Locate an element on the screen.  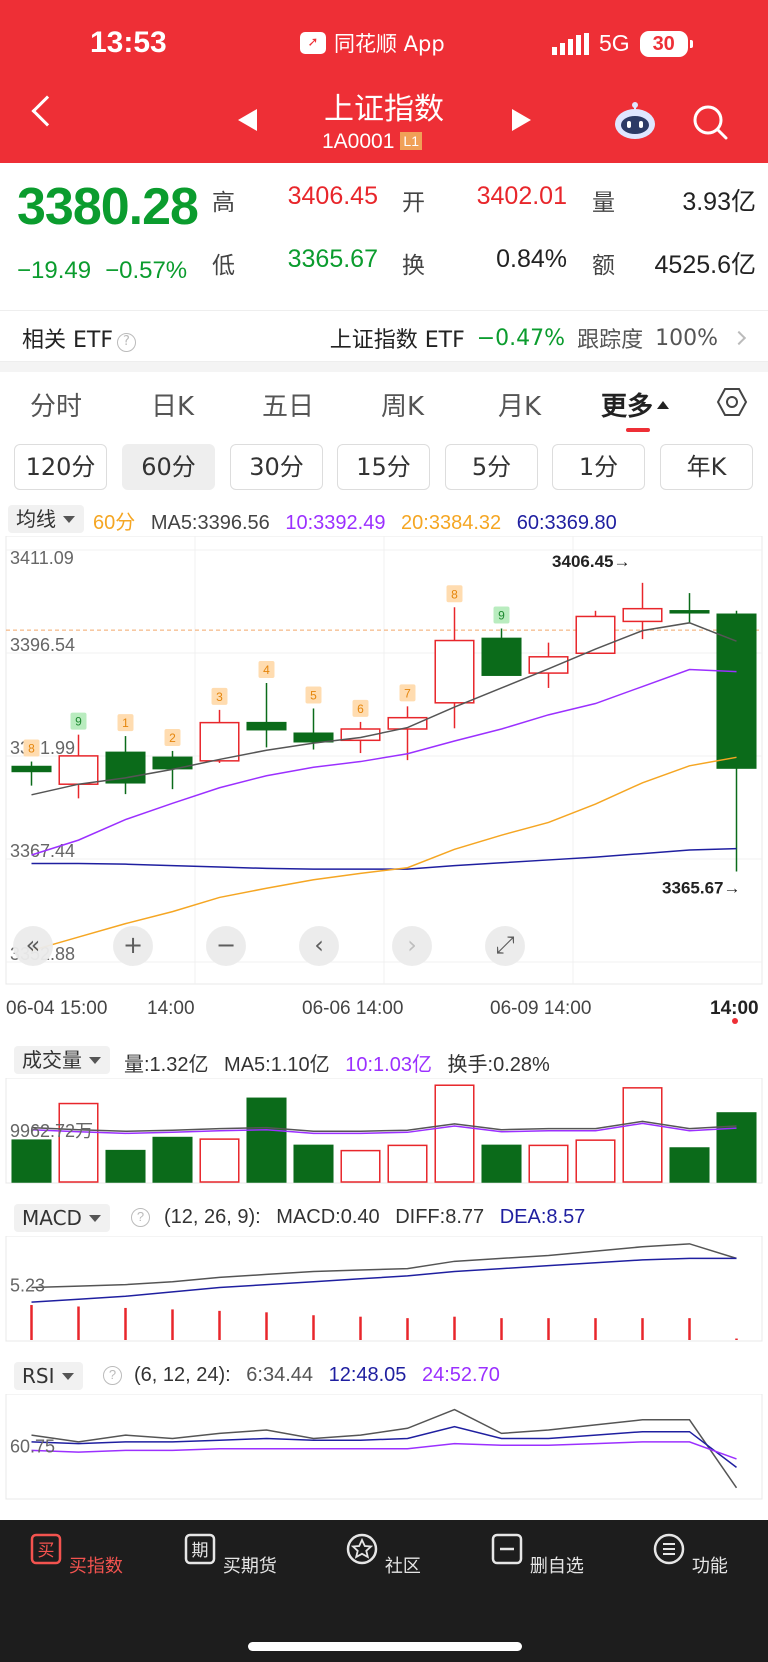
tab-weekly-k: 周K is located at coordinates (402, 404).